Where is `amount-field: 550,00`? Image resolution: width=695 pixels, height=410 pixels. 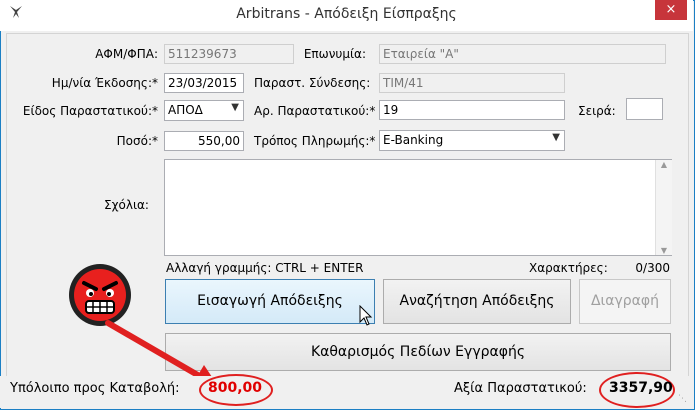 amount-field: 550,00 is located at coordinates (204, 141).